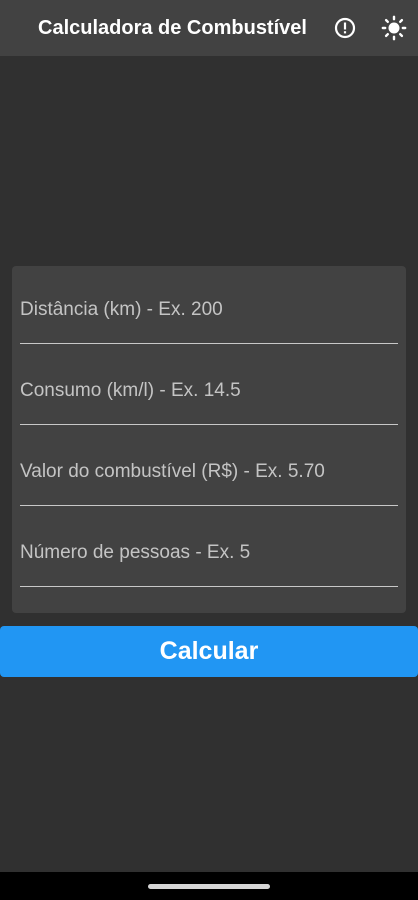 This screenshot has height=900, width=418. I want to click on people-field-container, so click(209, 546).